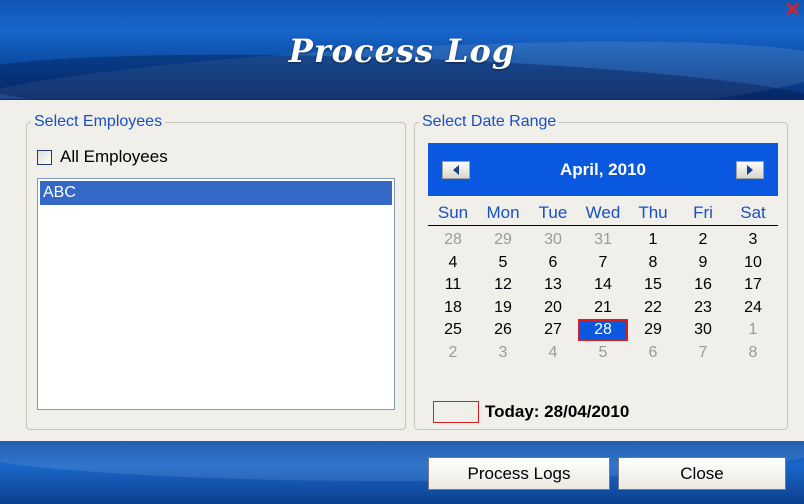  What do you see at coordinates (553, 330) in the screenshot?
I see `calendar-day: 27` at bounding box center [553, 330].